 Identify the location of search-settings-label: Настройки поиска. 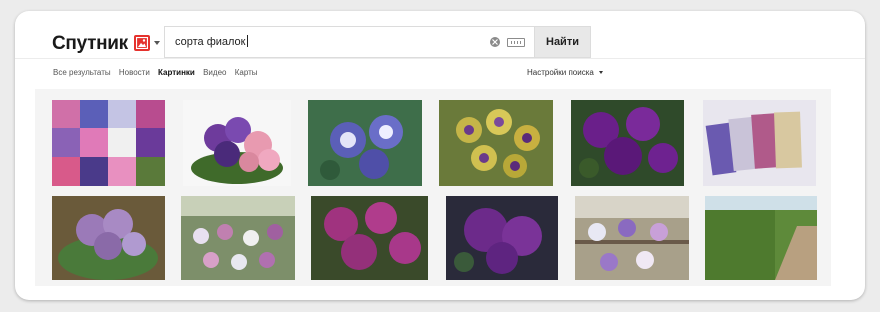
(560, 72).